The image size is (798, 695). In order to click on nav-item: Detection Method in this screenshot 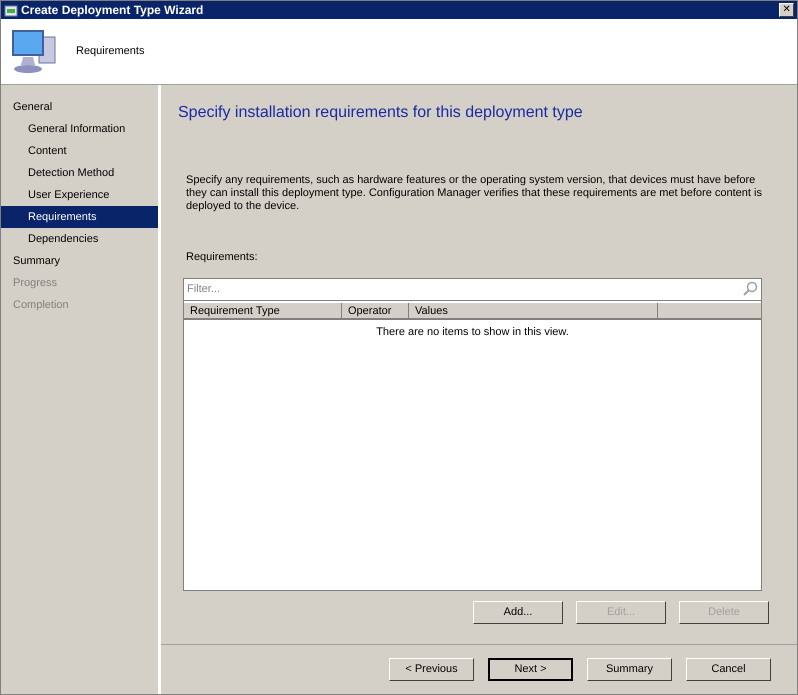, I will do `click(79, 173)`.